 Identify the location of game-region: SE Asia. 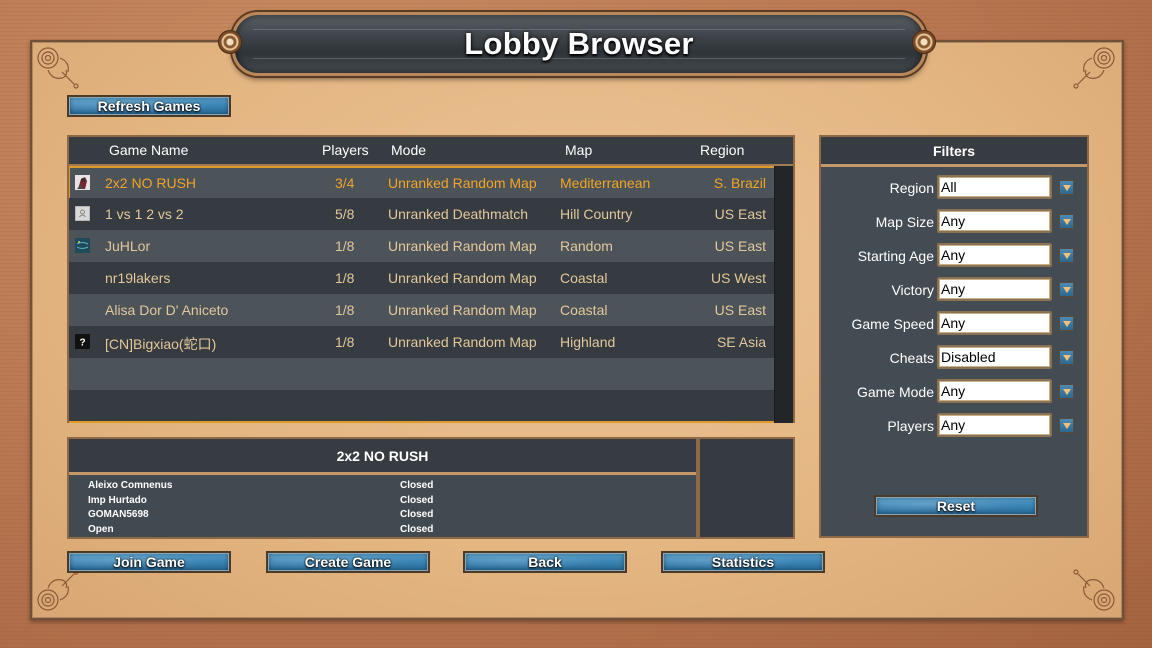
(741, 342).